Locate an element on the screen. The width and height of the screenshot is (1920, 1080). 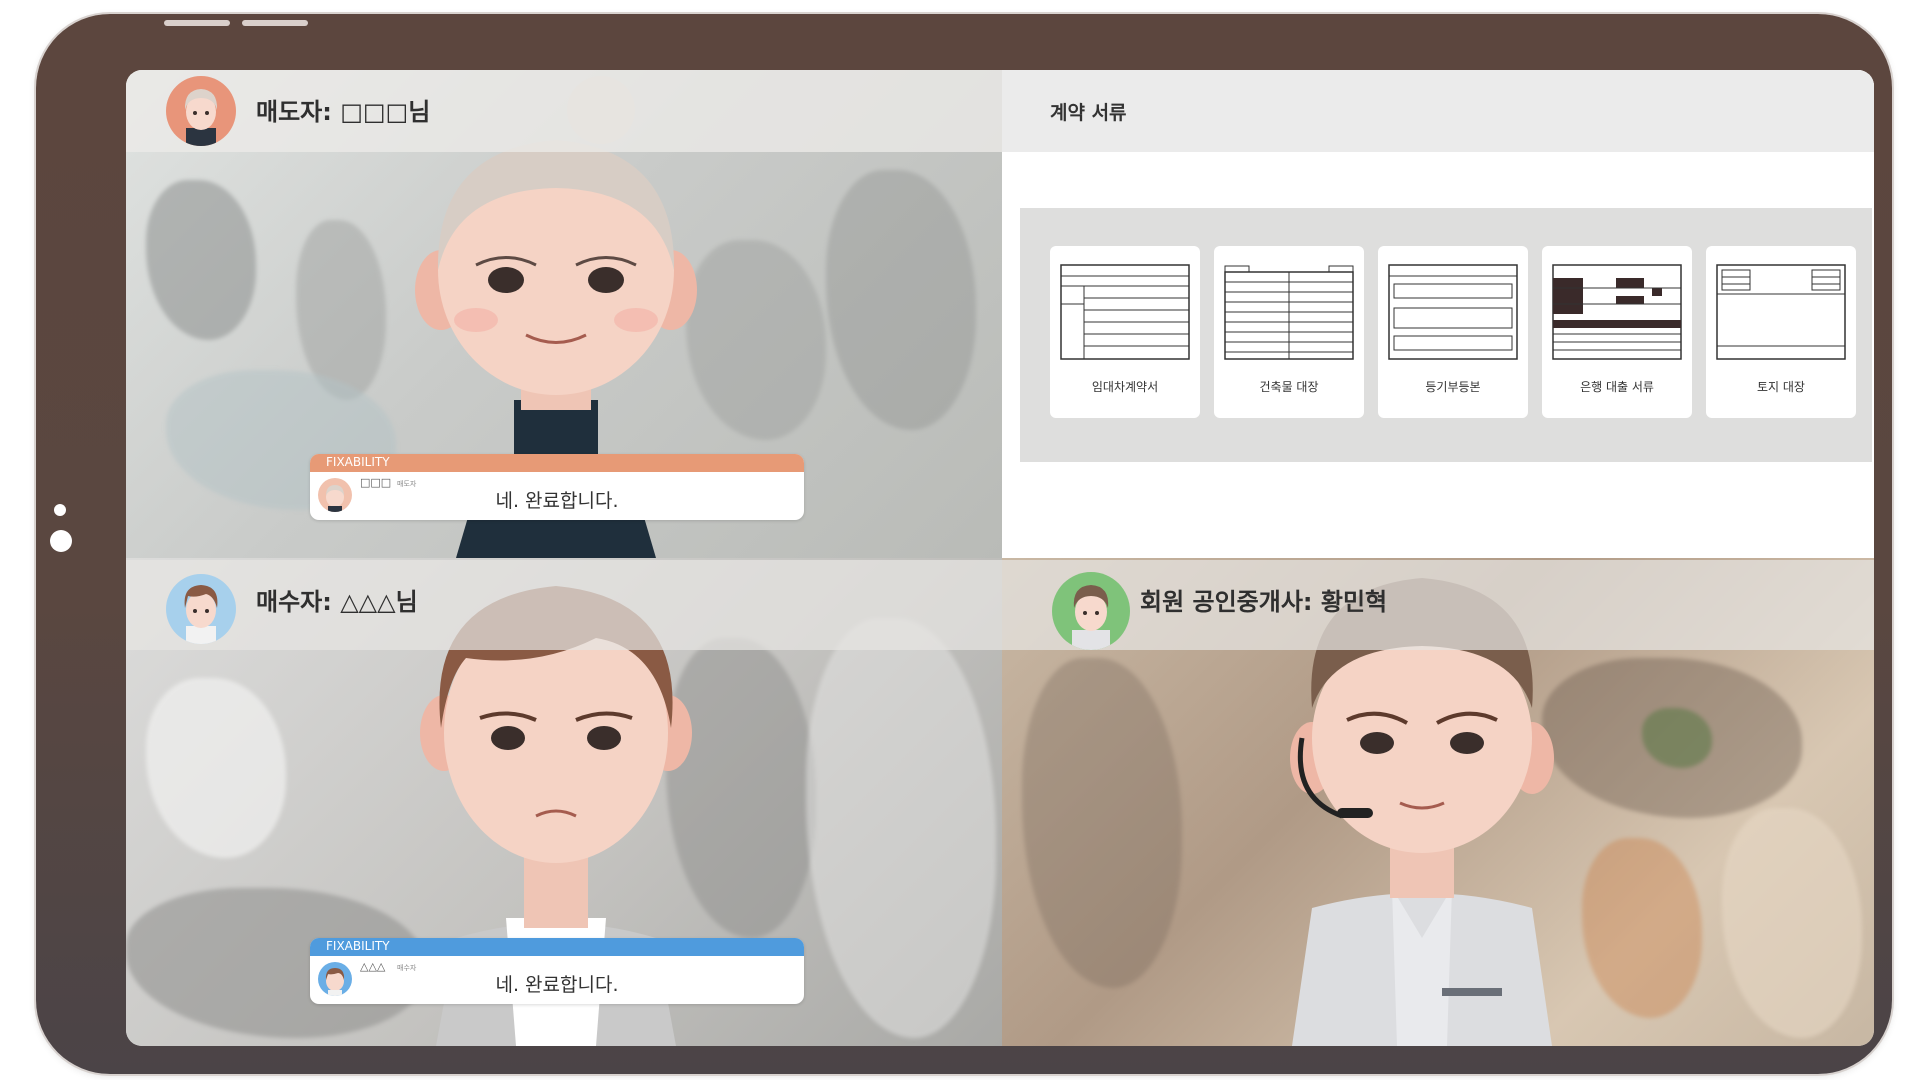
seller-name-label: 매도자: □□□님 is located at coordinates (343, 112).